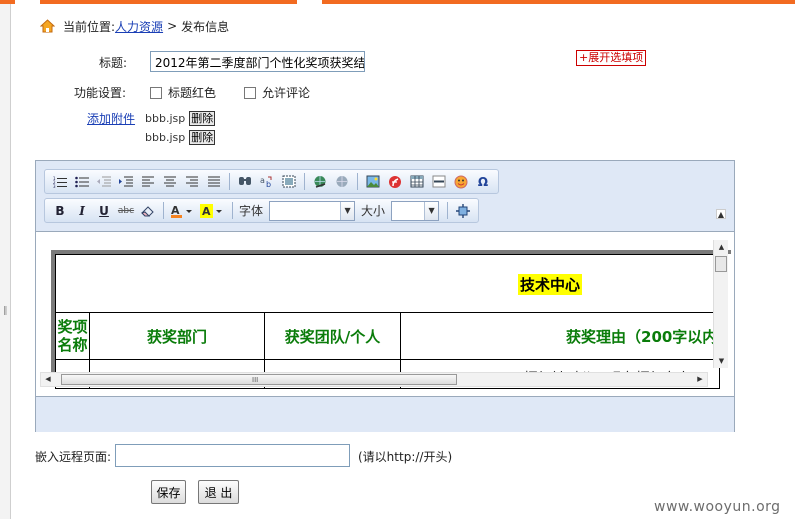 The height and width of the screenshot is (519, 795). I want to click on title-label: 标题:, so click(113, 63).